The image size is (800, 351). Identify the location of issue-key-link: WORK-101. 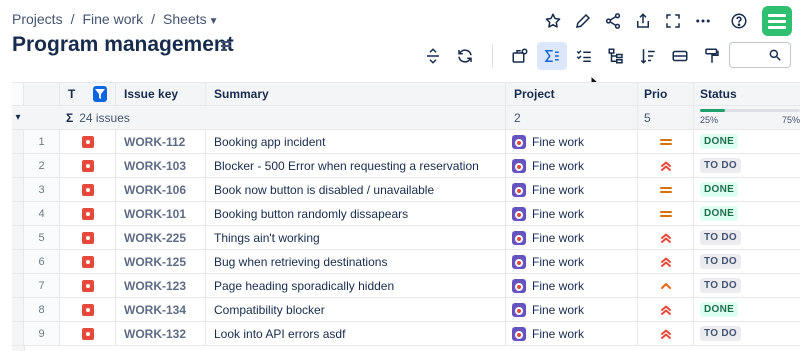
(161, 213).